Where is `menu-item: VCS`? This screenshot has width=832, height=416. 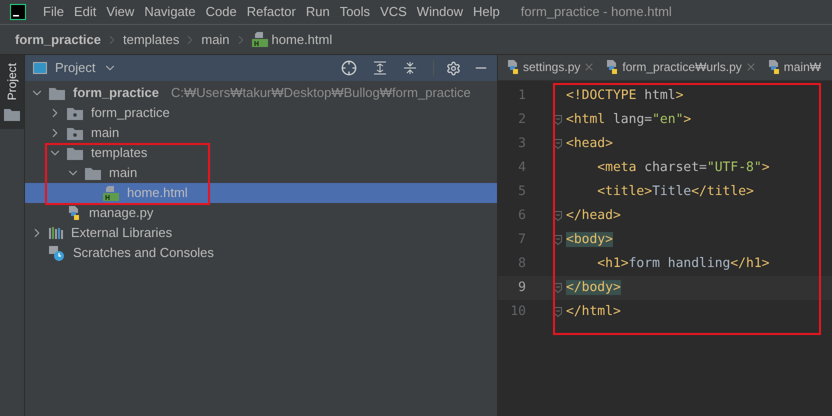 menu-item: VCS is located at coordinates (393, 12).